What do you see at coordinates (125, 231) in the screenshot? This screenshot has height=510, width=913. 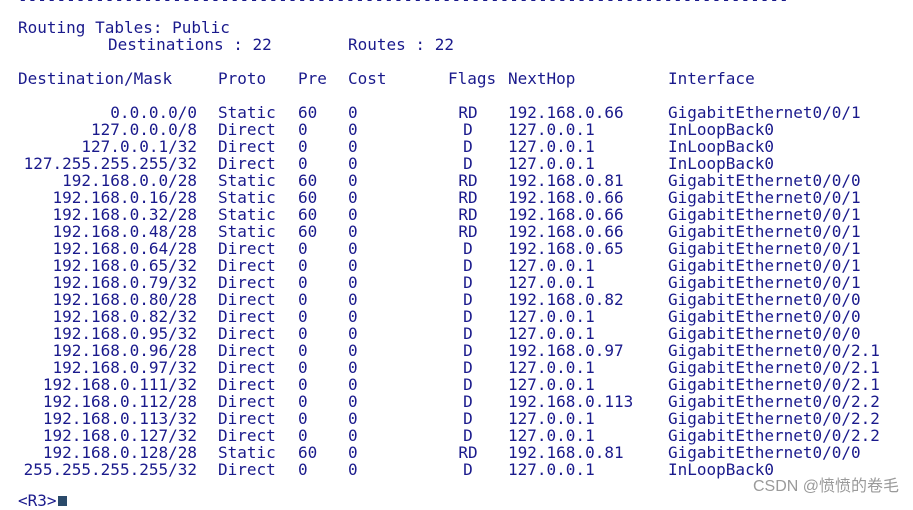 I see `route-destination: 192.168.0.48/28` at bounding box center [125, 231].